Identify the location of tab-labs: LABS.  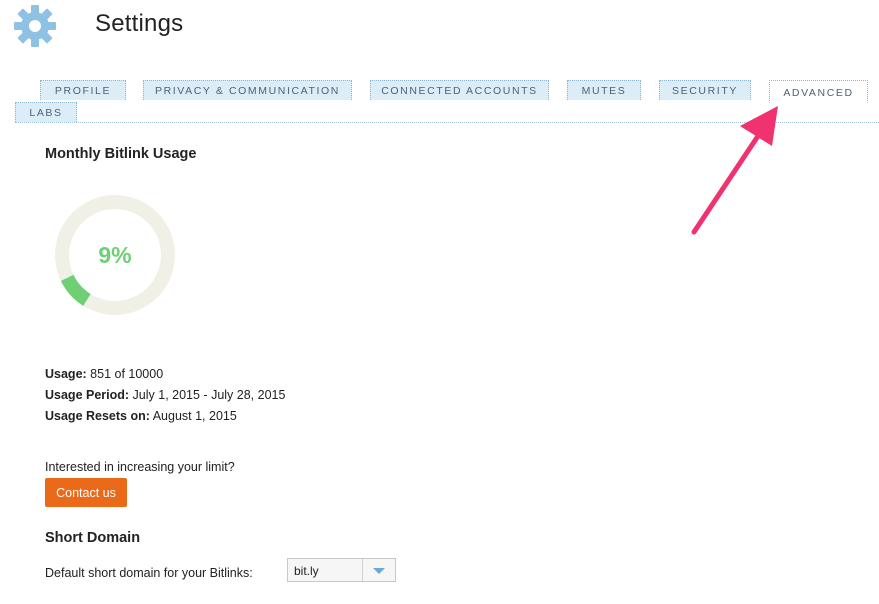
(46, 112).